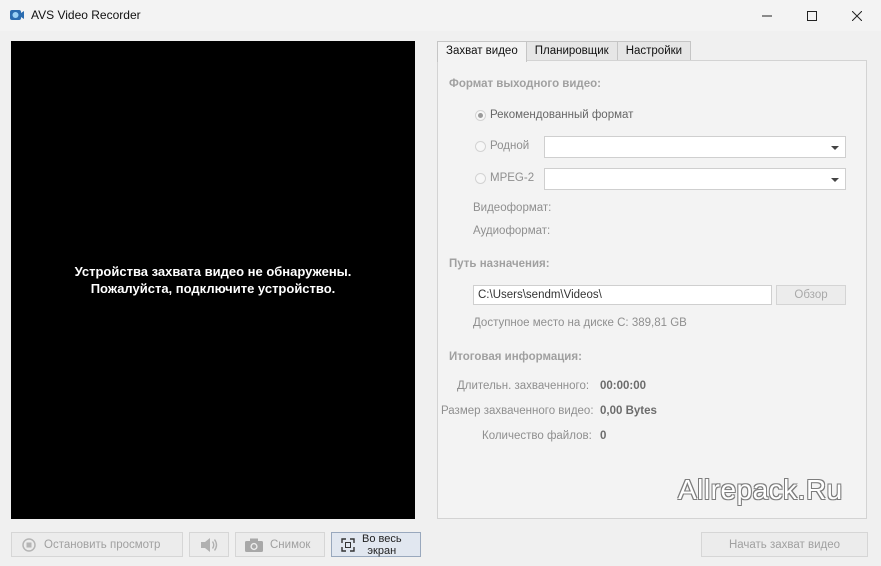 This screenshot has width=881, height=566. Describe the element at coordinates (654, 51) in the screenshot. I see `tab-settings: Настройки` at that location.